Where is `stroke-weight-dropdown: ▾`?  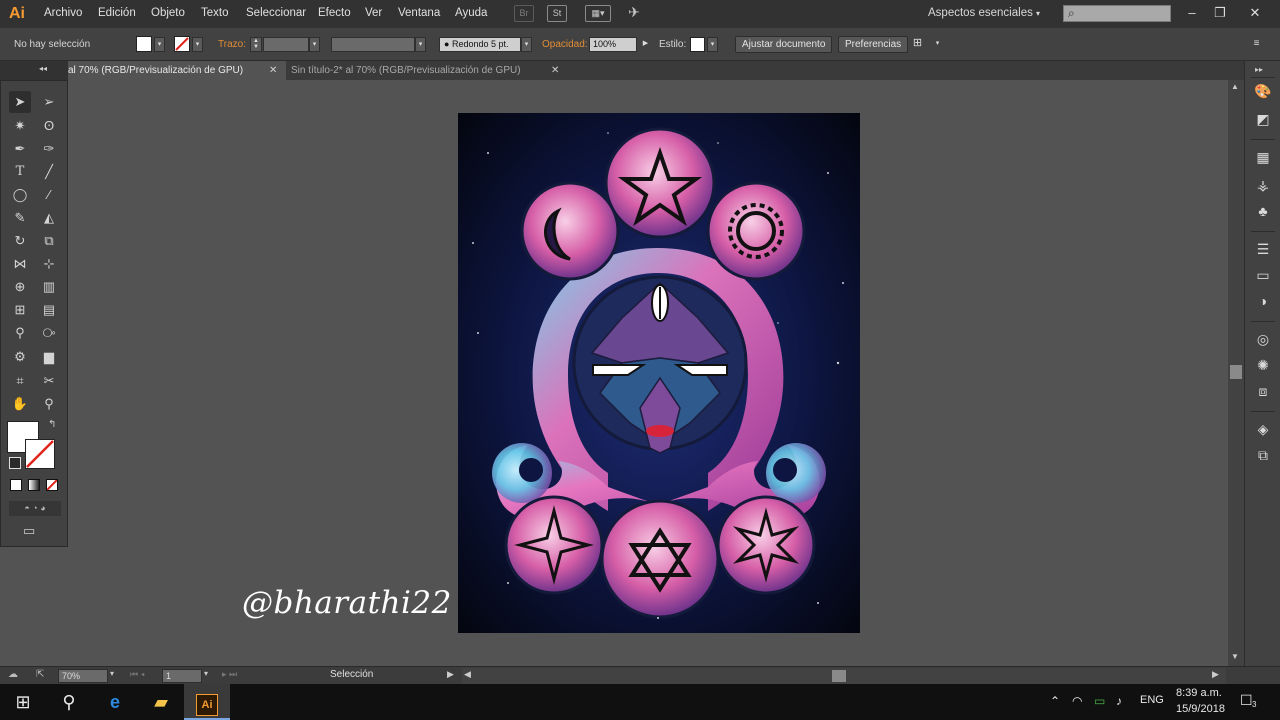 stroke-weight-dropdown: ▾ is located at coordinates (314, 44).